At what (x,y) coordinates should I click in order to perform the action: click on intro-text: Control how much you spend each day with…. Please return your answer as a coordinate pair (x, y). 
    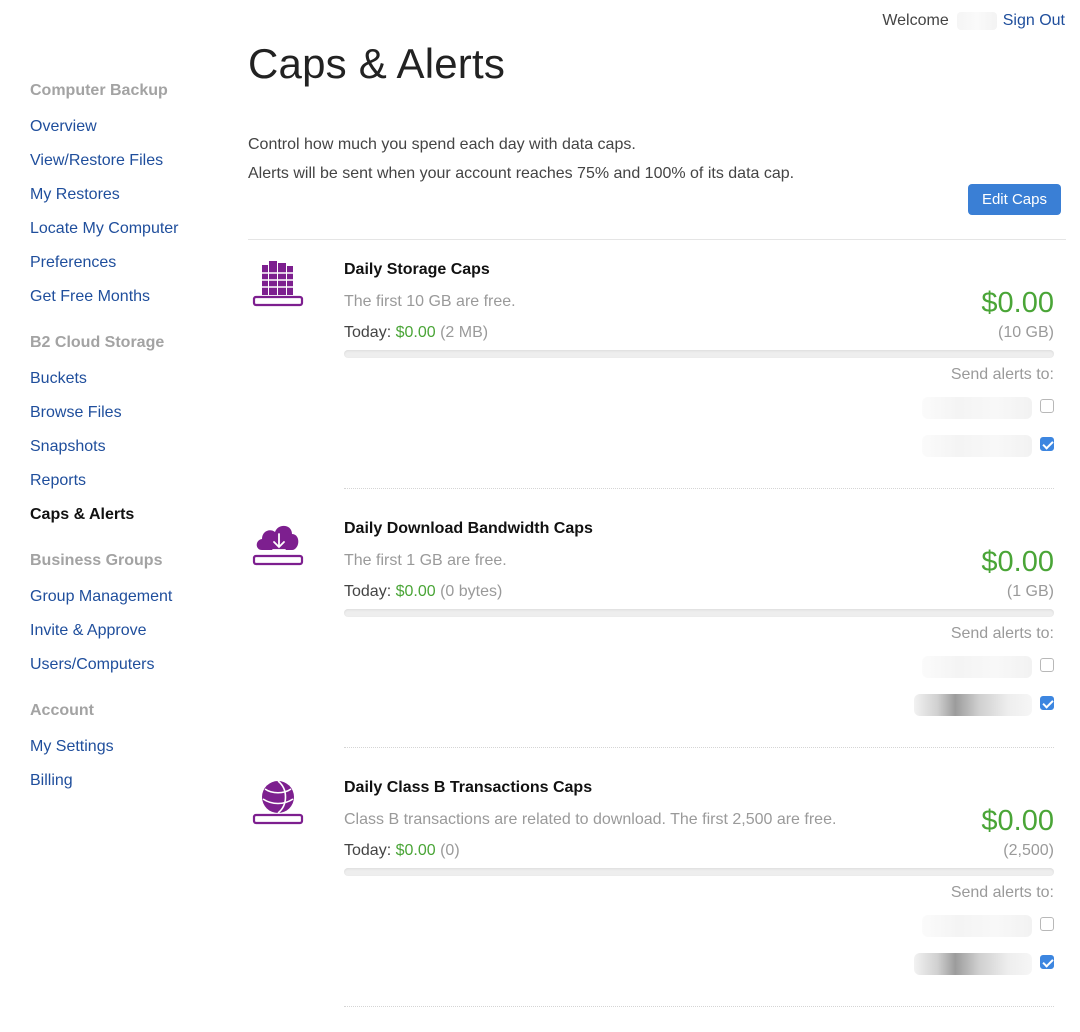
    Looking at the image, I should click on (657, 159).